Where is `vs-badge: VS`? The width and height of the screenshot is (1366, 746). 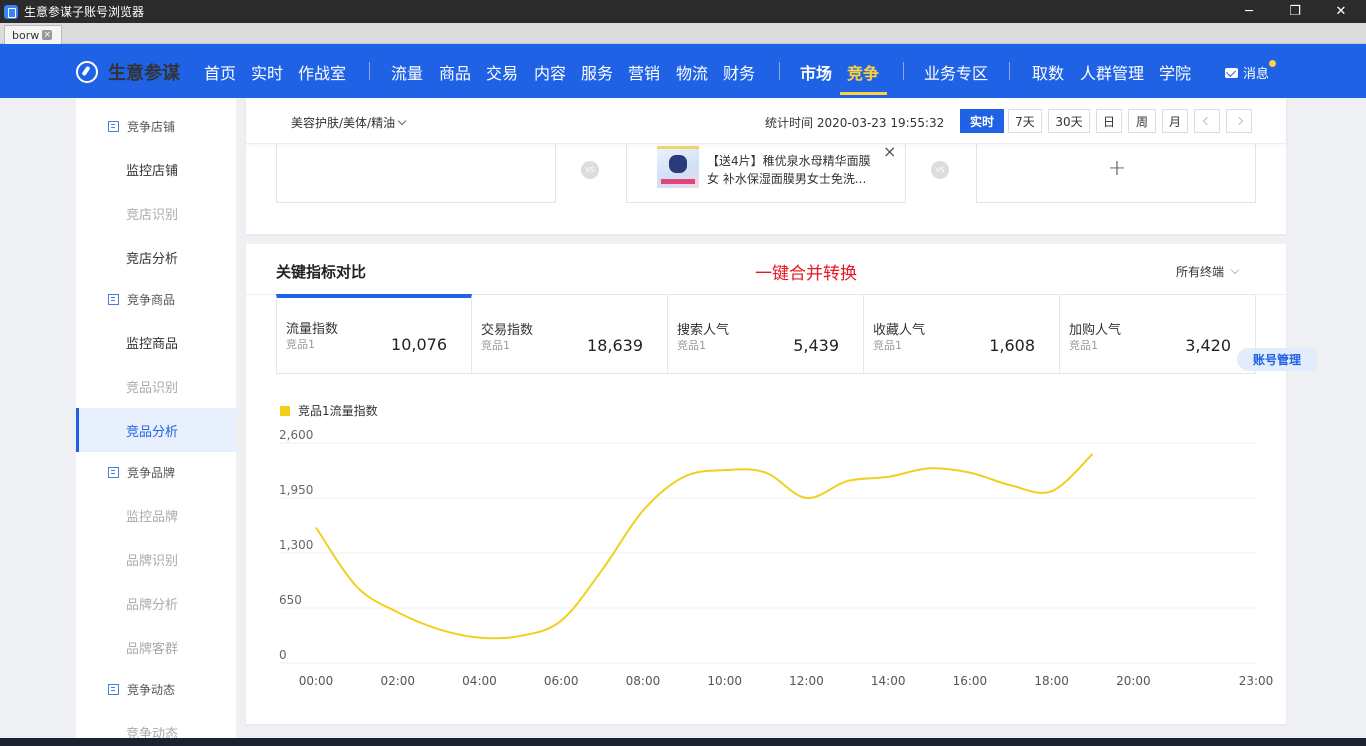 vs-badge: VS is located at coordinates (590, 170).